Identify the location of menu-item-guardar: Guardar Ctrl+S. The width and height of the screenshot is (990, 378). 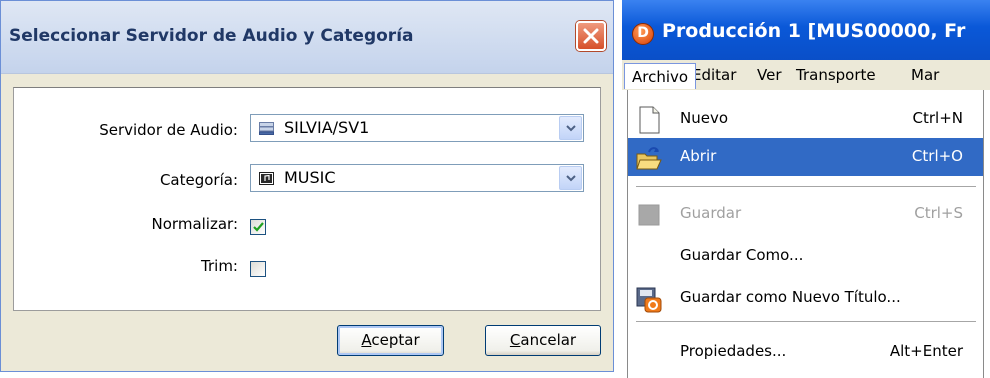
(805, 214).